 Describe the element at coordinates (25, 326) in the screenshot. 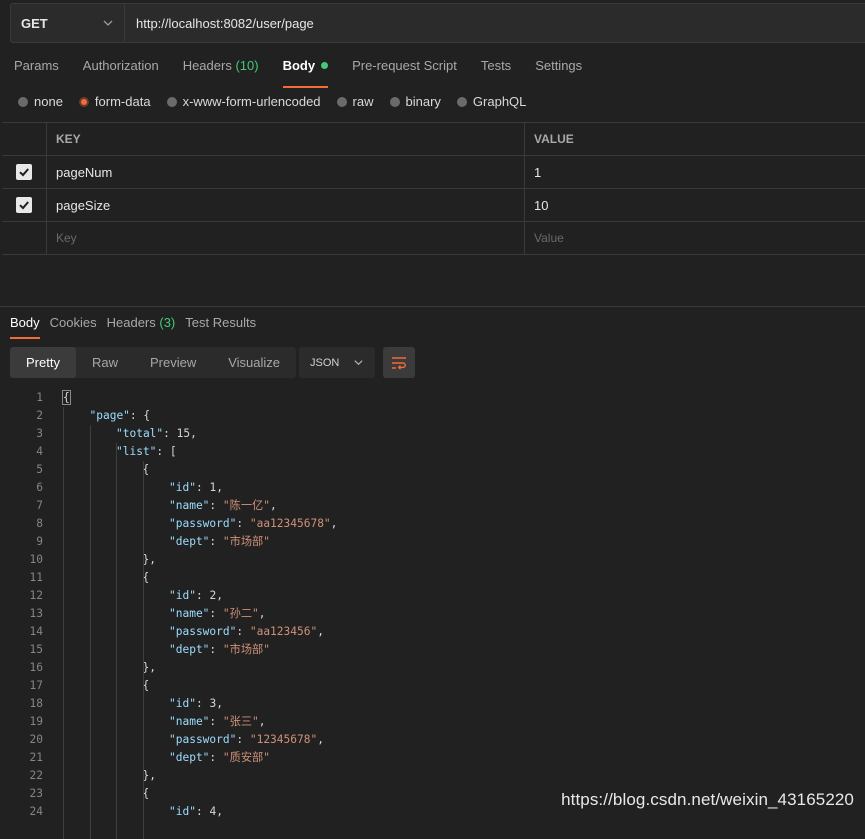

I see `response-tab-body: Body` at that location.